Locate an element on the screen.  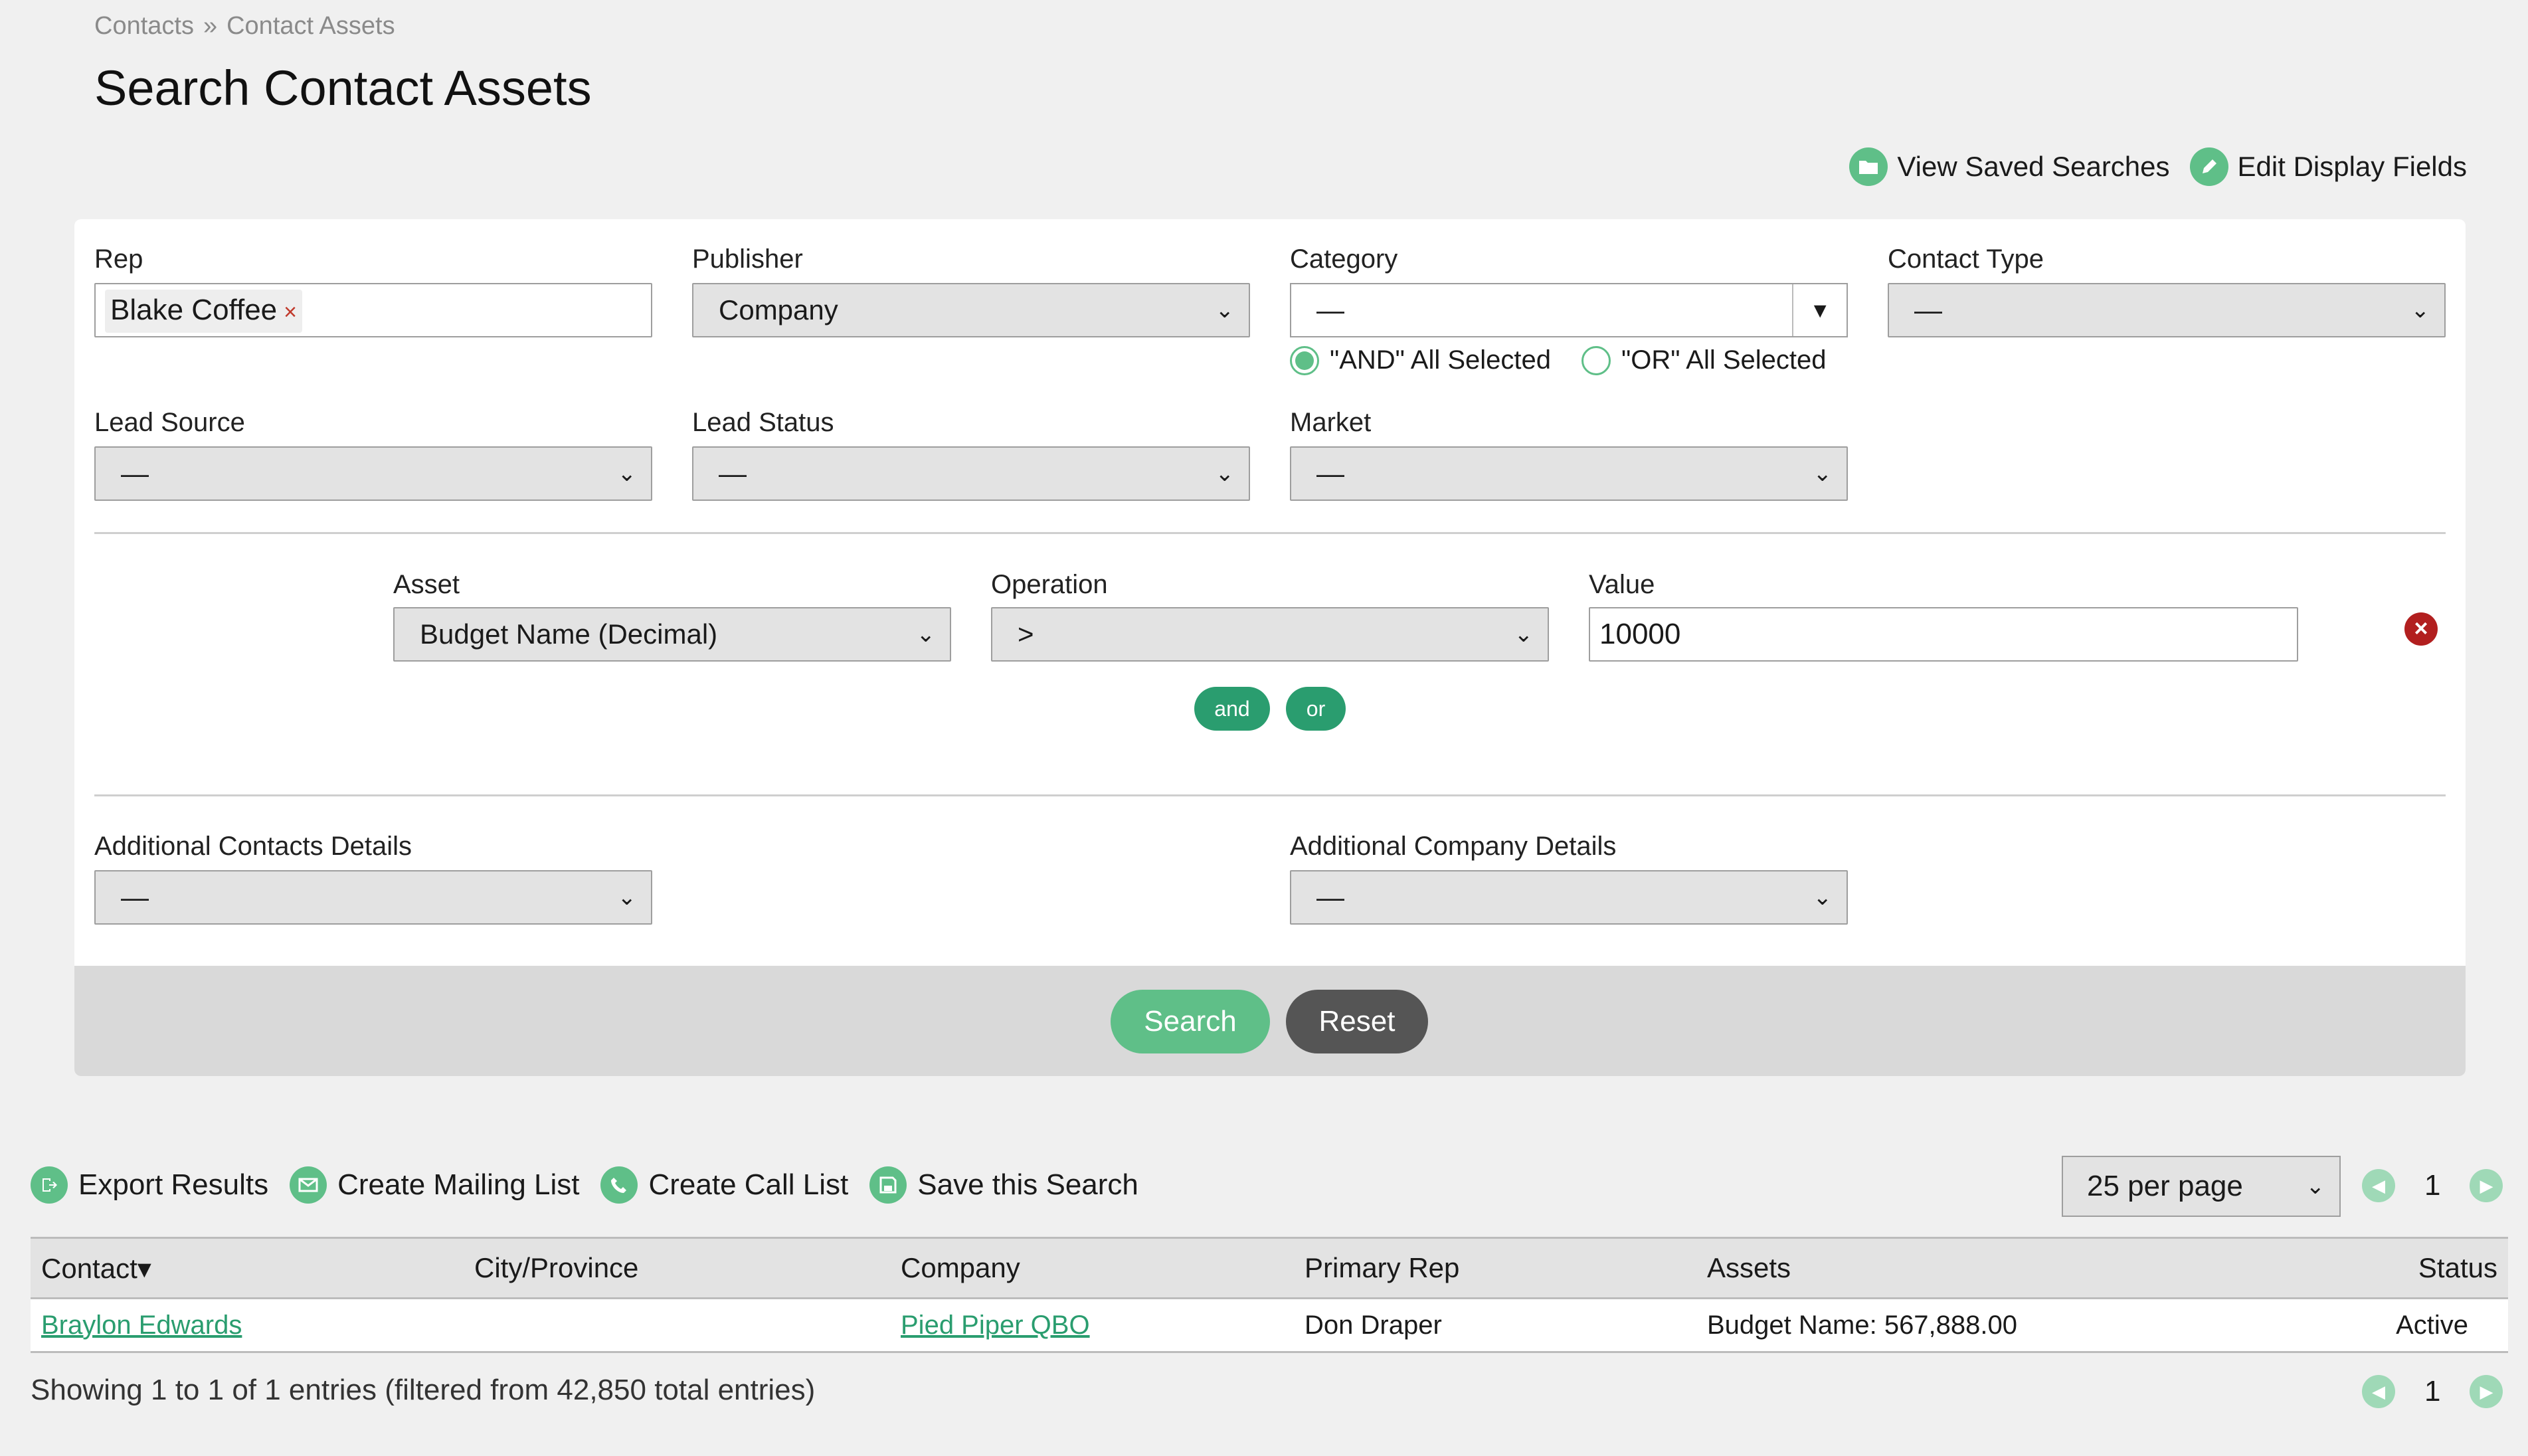
category-select: — ▼ is located at coordinates (1569, 310).